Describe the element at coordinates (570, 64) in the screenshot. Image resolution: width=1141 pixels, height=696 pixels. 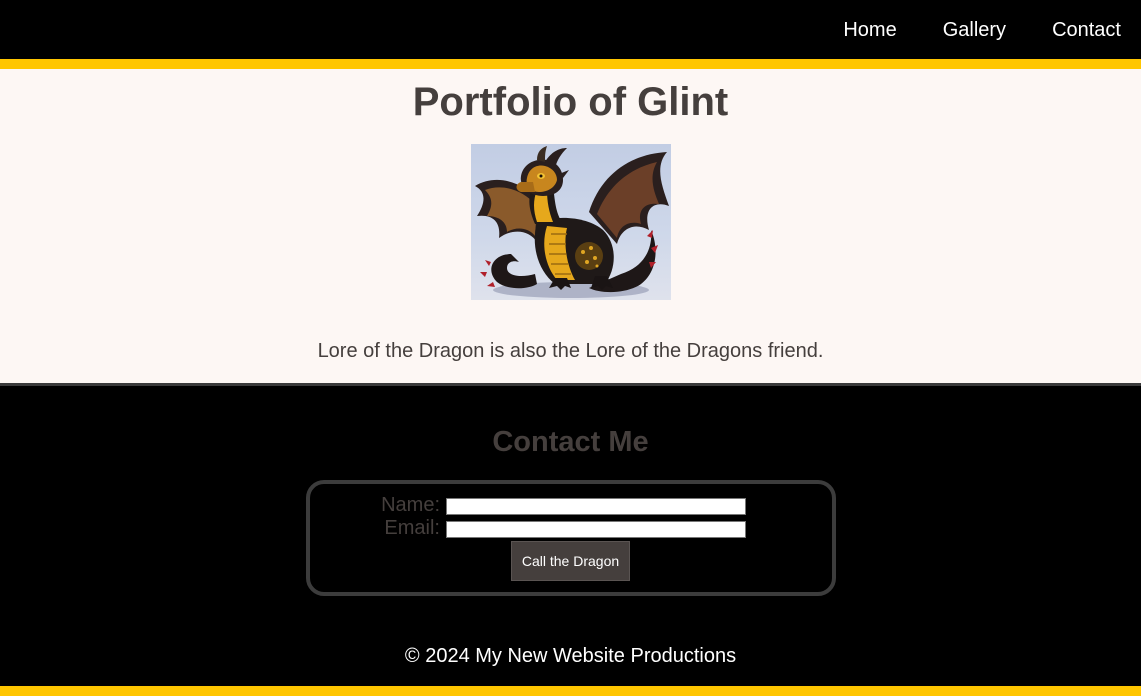
I see `top-accent-bar` at that location.